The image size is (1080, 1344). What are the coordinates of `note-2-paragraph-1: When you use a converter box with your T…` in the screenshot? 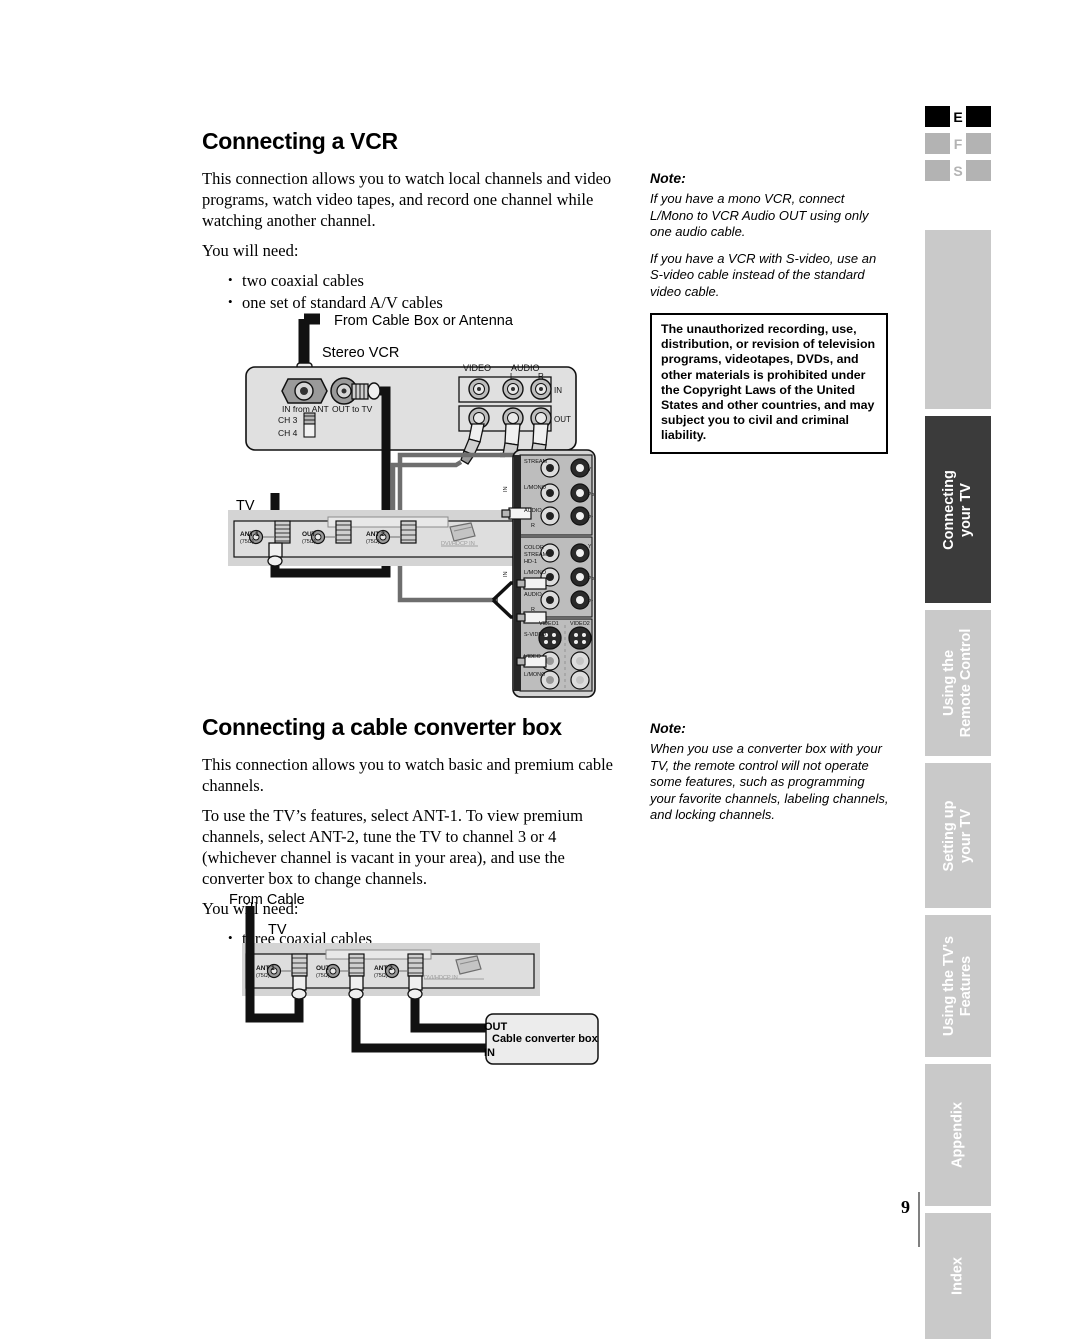 It's located at (769, 781).